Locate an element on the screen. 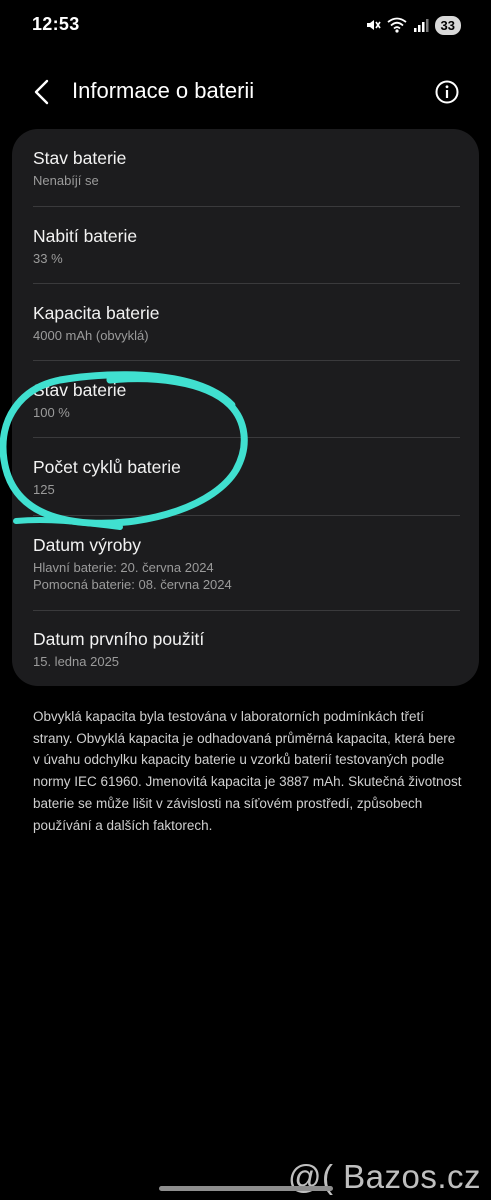 Image resolution: width=491 pixels, height=1200 pixels. header: Informace o baterii is located at coordinates (245, 92).